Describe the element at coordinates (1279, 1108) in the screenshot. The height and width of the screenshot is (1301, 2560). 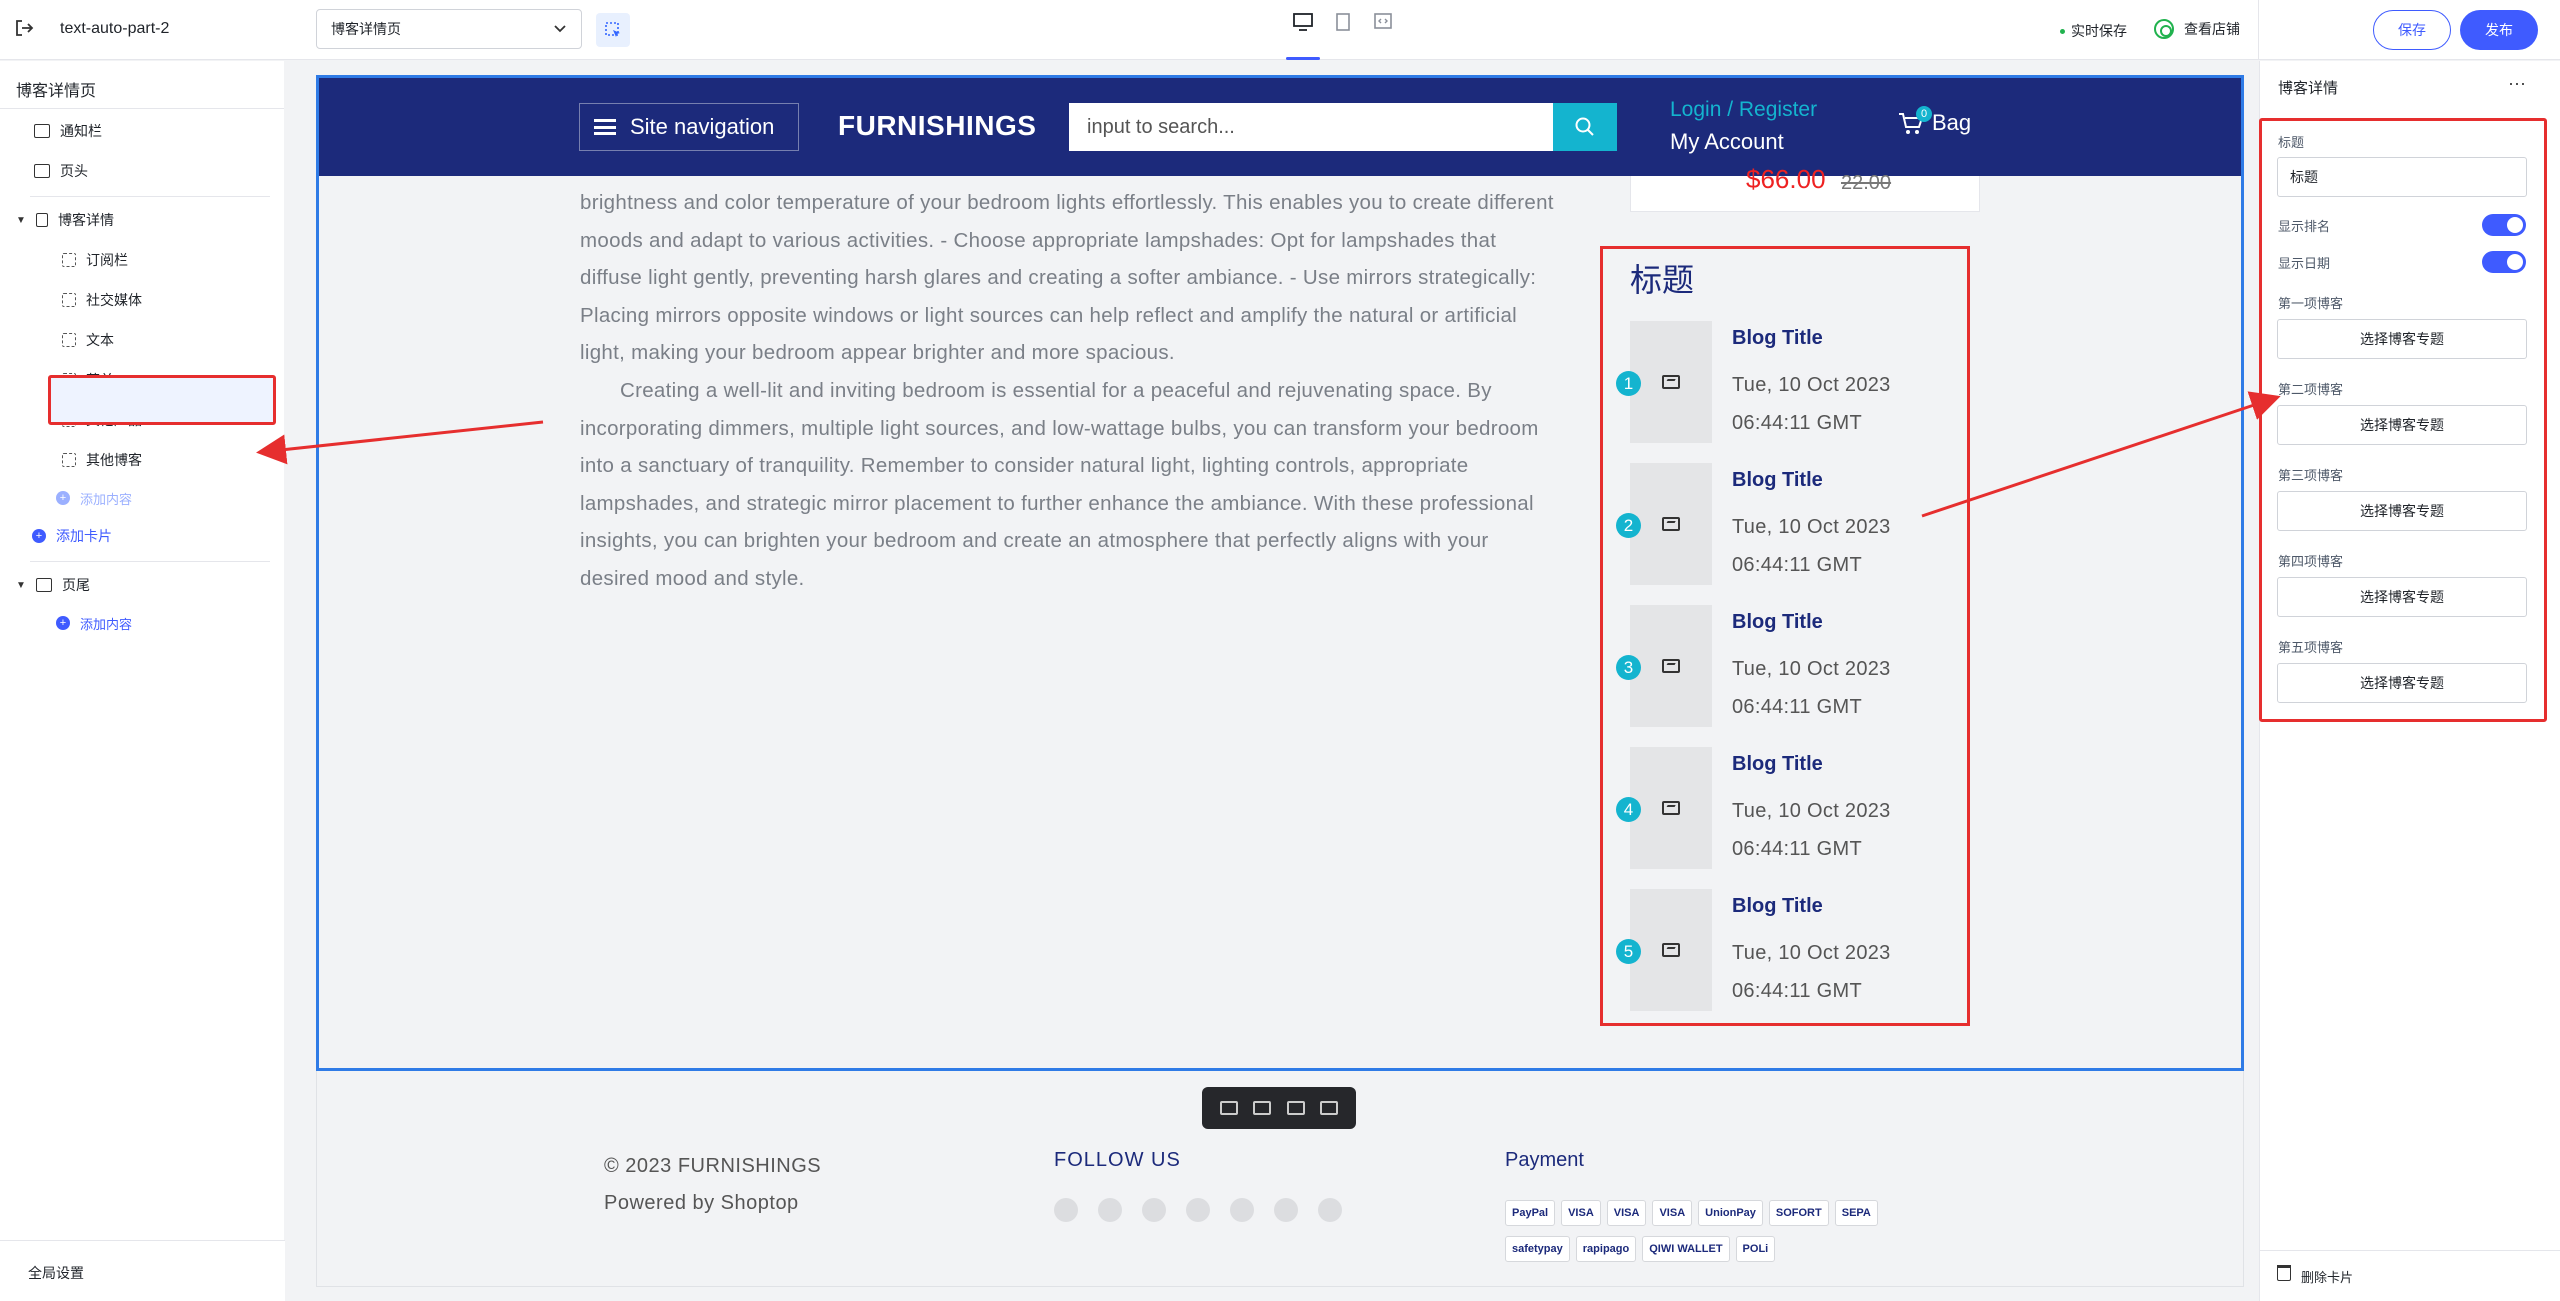
I see `section-toolbar` at that location.